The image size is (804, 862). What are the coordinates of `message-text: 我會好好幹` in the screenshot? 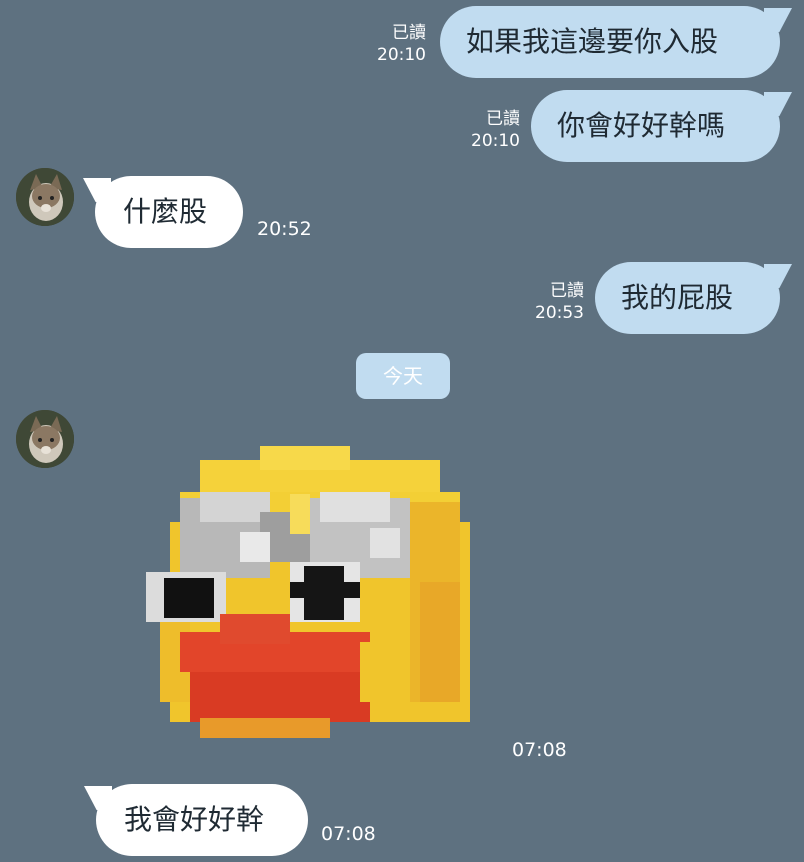 It's located at (194, 819).